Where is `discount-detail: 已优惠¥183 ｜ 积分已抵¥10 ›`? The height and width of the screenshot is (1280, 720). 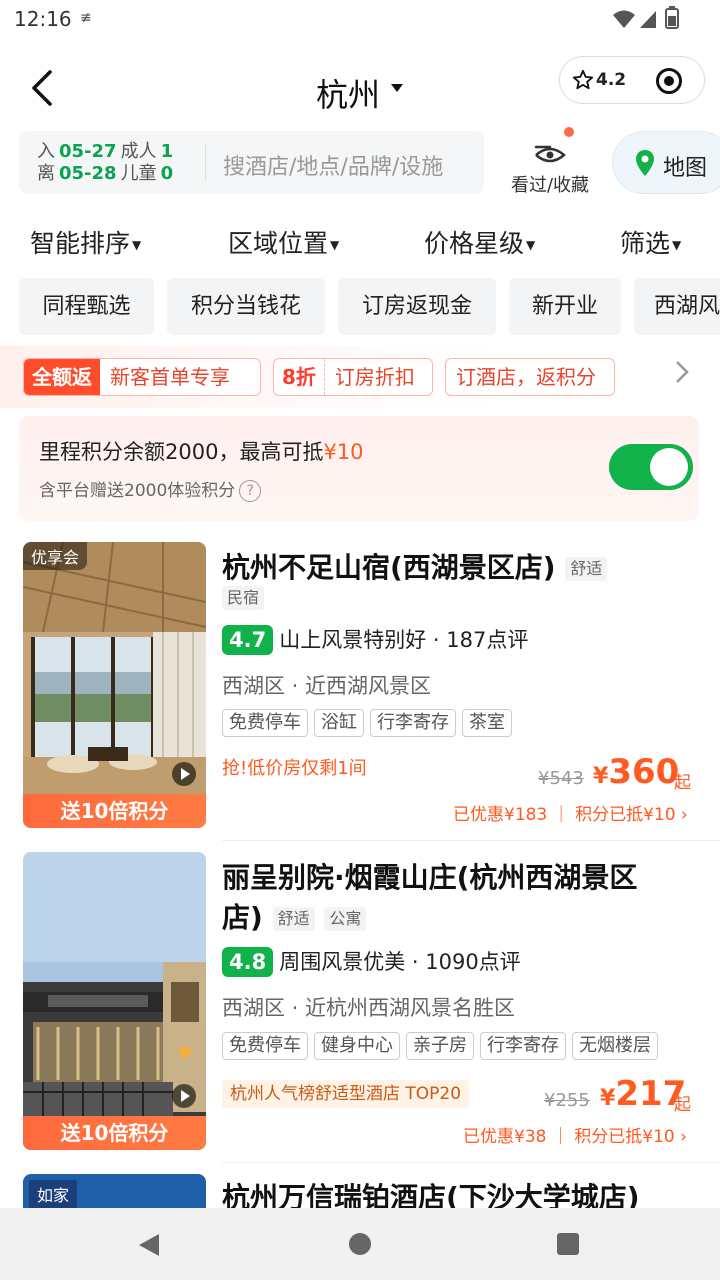 discount-detail: 已优惠¥183 ｜ 积分已抵¥10 › is located at coordinates (570, 812).